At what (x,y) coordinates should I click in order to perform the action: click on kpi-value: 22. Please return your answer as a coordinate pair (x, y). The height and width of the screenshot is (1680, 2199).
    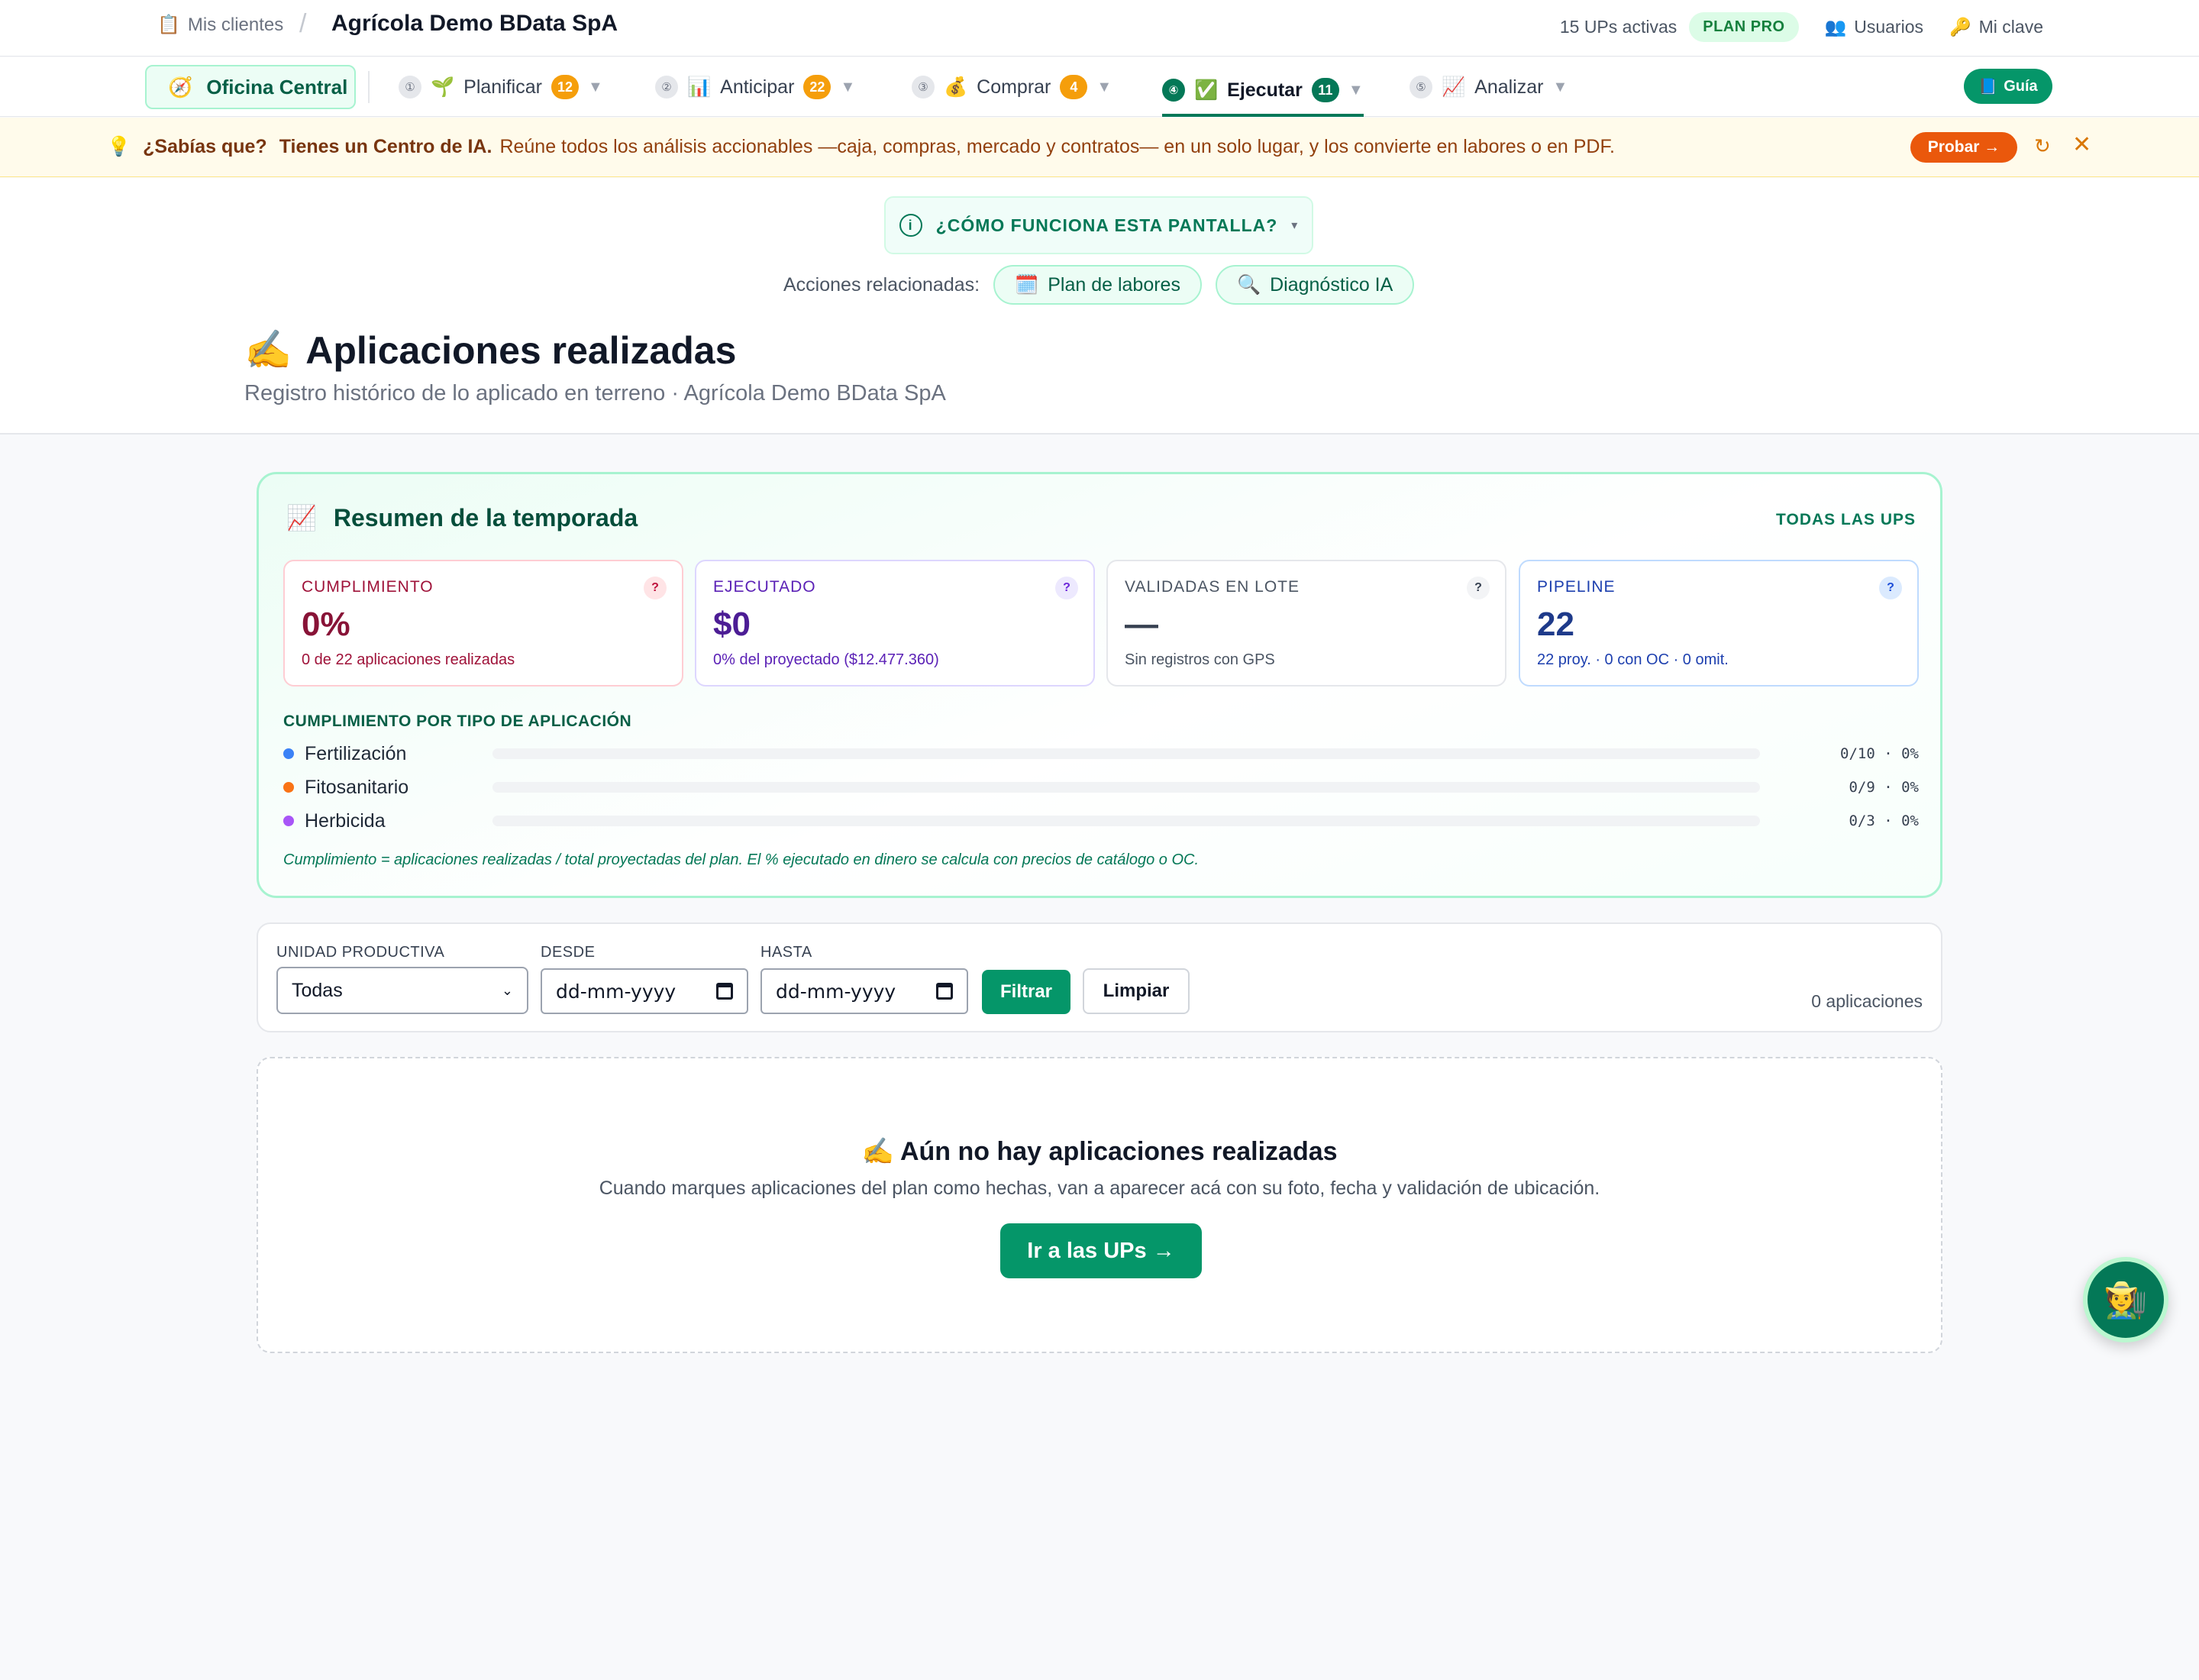
    Looking at the image, I should click on (1556, 624).